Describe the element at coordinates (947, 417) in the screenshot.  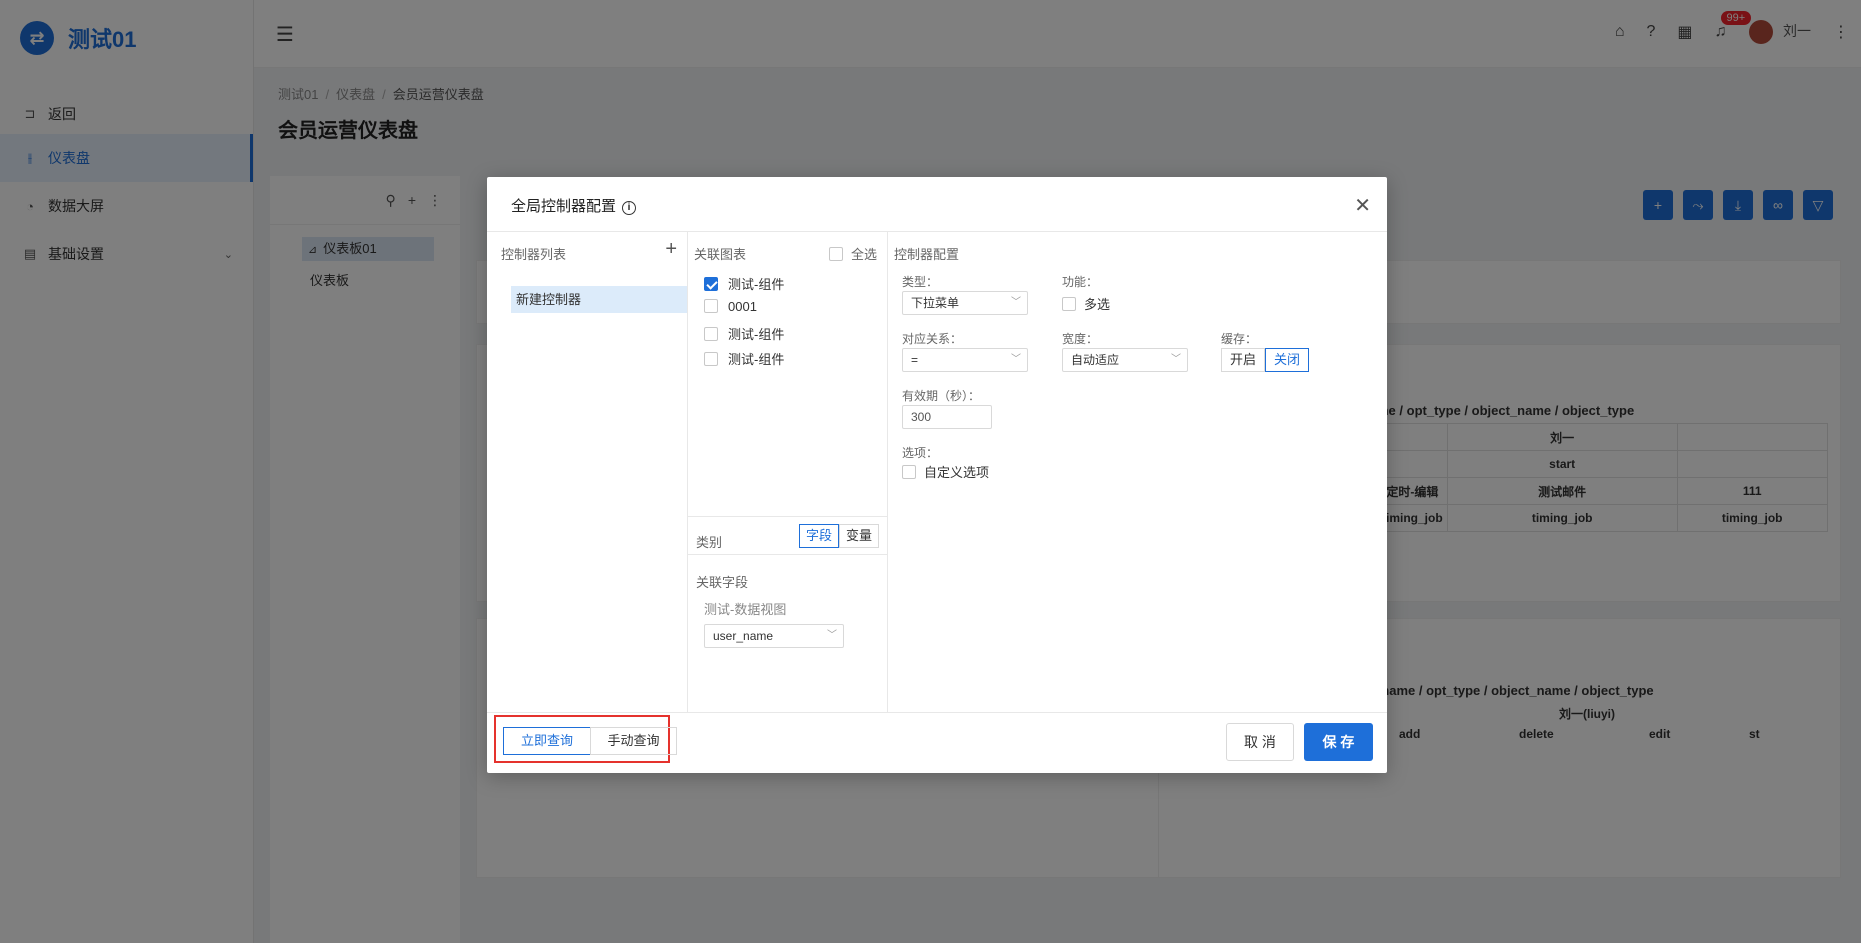
I see `validity-input: 300` at that location.